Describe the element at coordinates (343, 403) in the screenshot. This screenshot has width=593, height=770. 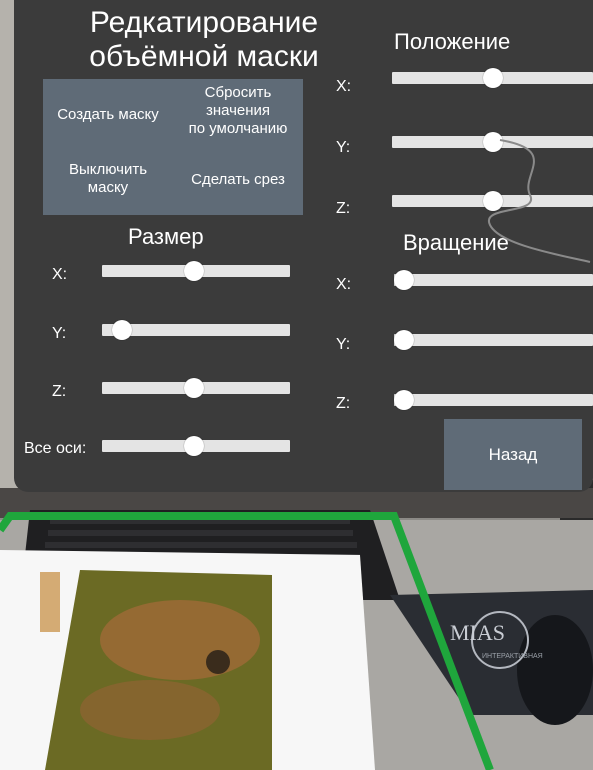
I see `rotation-z-label: Z:` at that location.